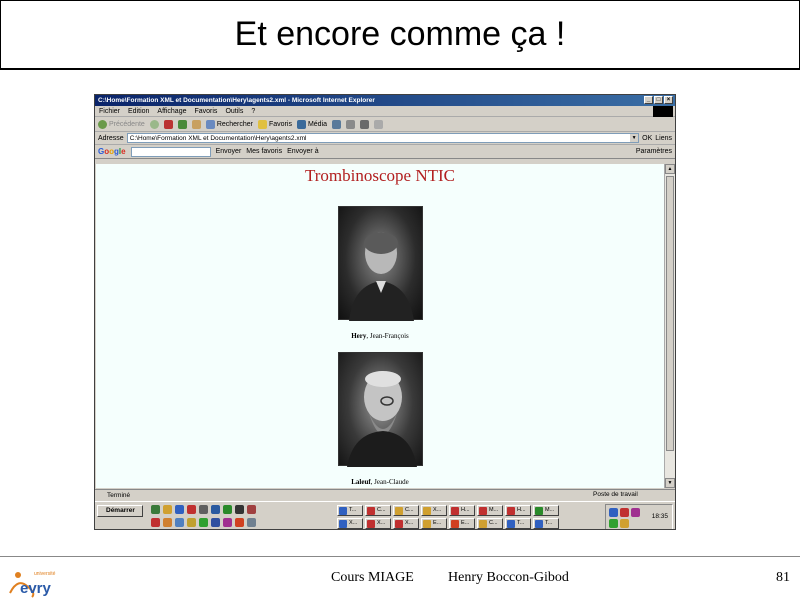 This screenshot has height=600, width=800. Describe the element at coordinates (229, 151) in the screenshot. I see `google-search-button: Envoyer` at that location.